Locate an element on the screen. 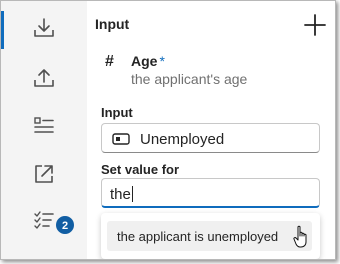  required-marker: * is located at coordinates (162, 61).